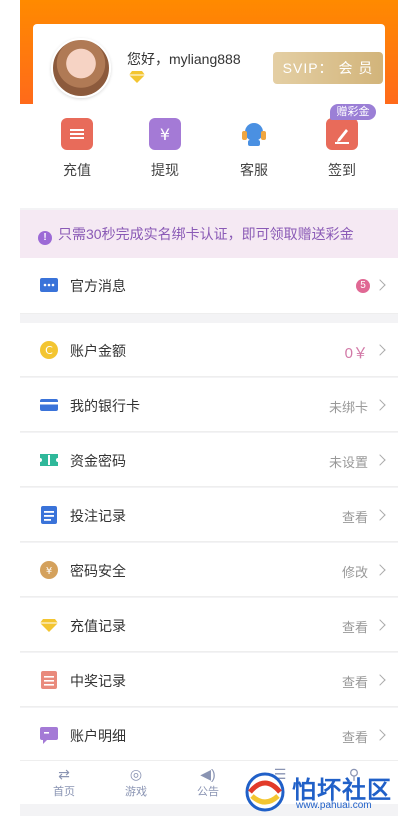  Describe the element at coordinates (105, 406) in the screenshot. I see `menu-label: 我的银行卡` at that location.